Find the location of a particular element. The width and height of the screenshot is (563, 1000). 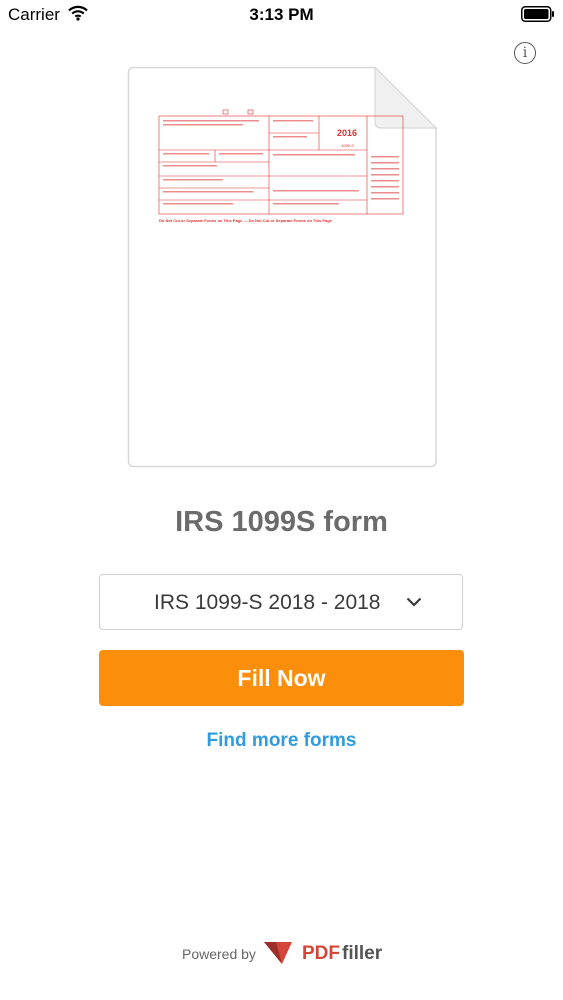

find-more-forms-link: Find more forms is located at coordinates (281, 741).